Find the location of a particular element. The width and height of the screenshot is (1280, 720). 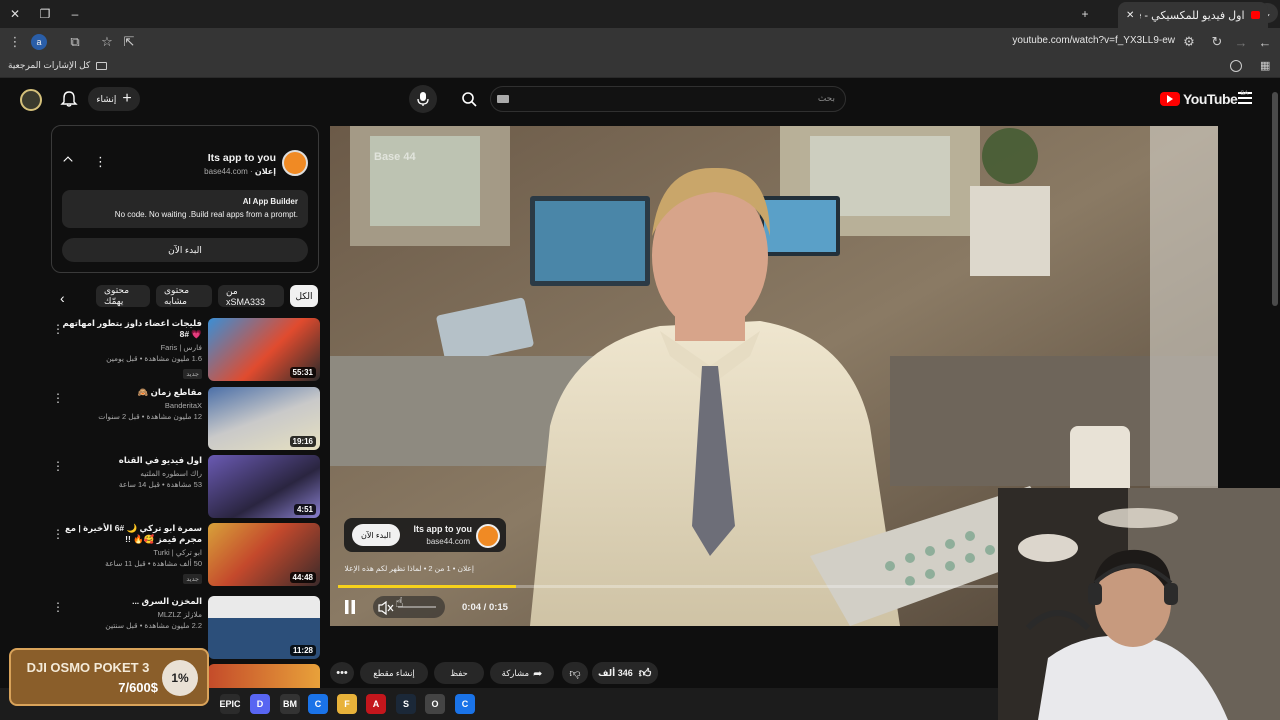

apps-grid-icon: ▦ is located at coordinates (1265, 65).